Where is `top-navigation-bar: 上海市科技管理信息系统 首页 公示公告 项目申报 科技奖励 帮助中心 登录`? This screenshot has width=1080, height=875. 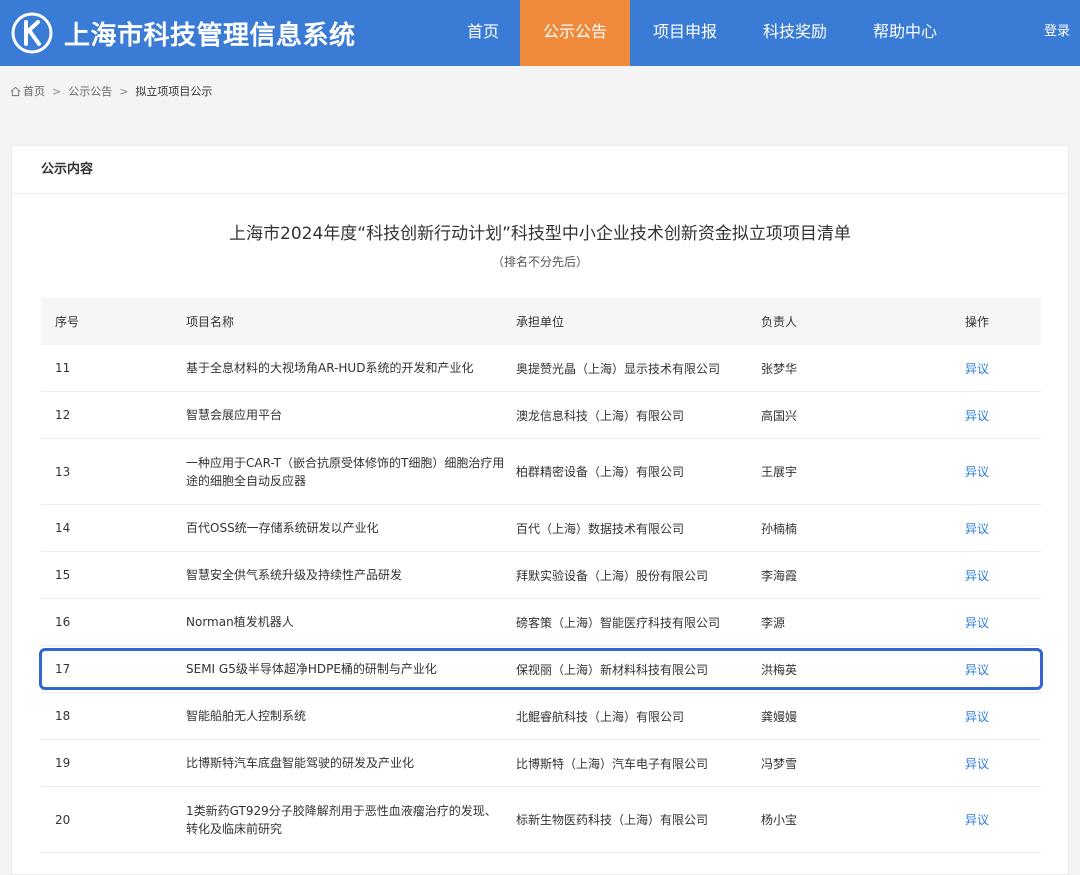
top-navigation-bar: 上海市科技管理信息系统 首页 公示公告 项目申报 科技奖励 帮助中心 登录 is located at coordinates (540, 33).